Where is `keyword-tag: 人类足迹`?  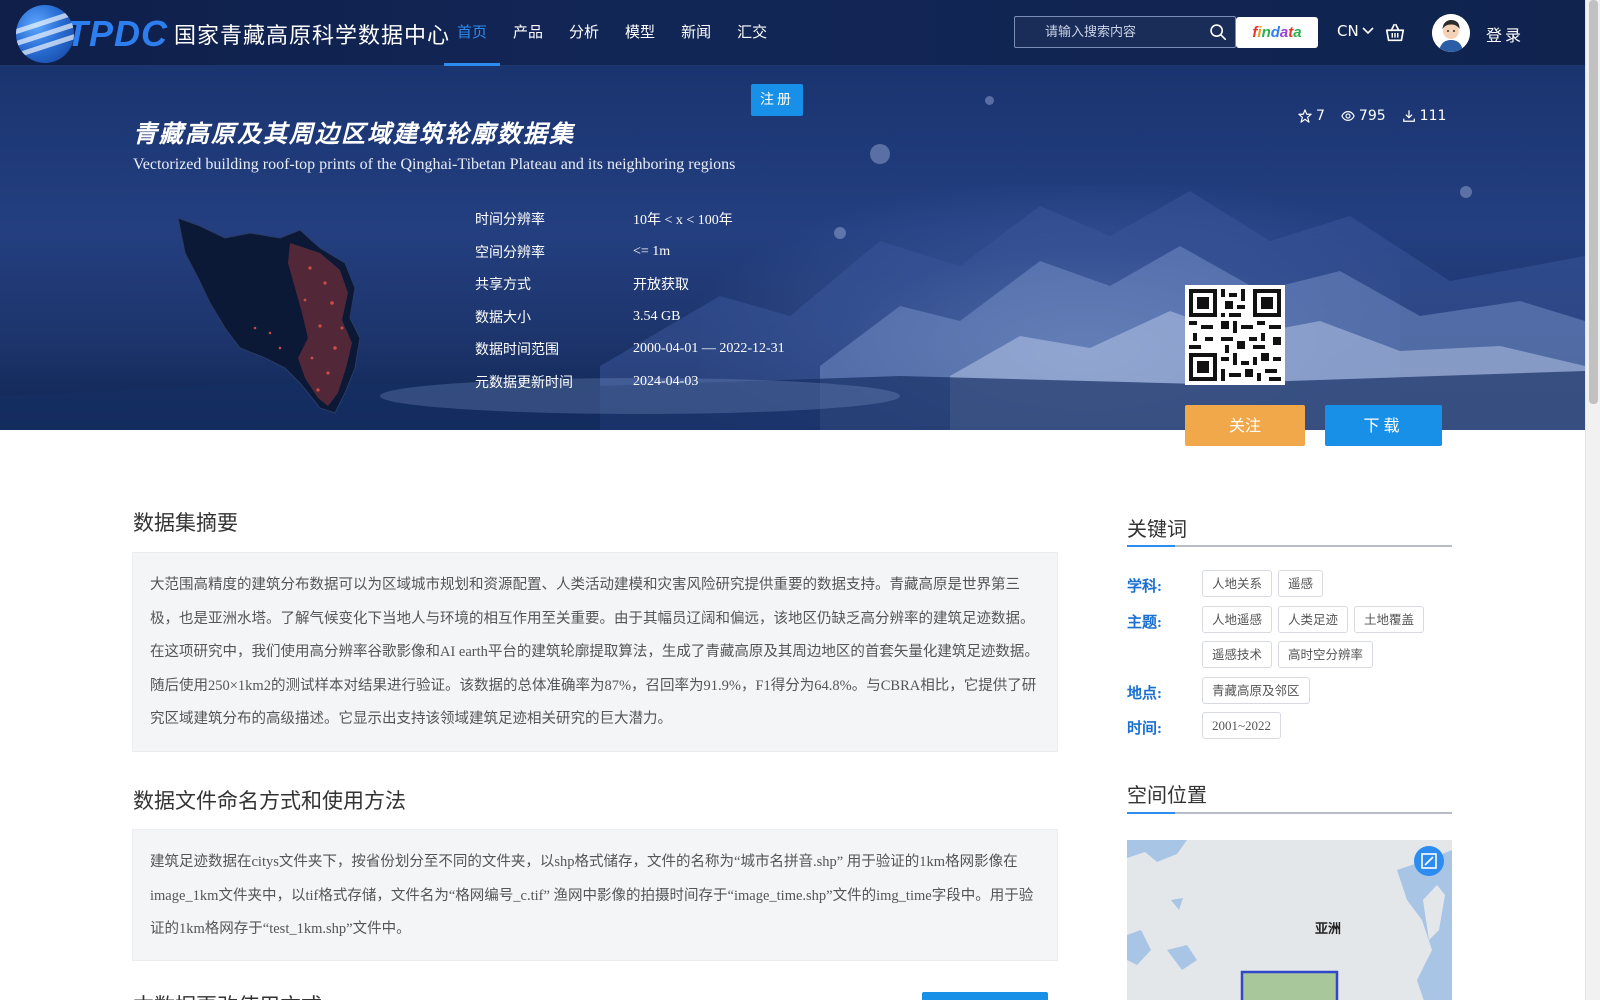 keyword-tag: 人类足迹 is located at coordinates (1313, 619).